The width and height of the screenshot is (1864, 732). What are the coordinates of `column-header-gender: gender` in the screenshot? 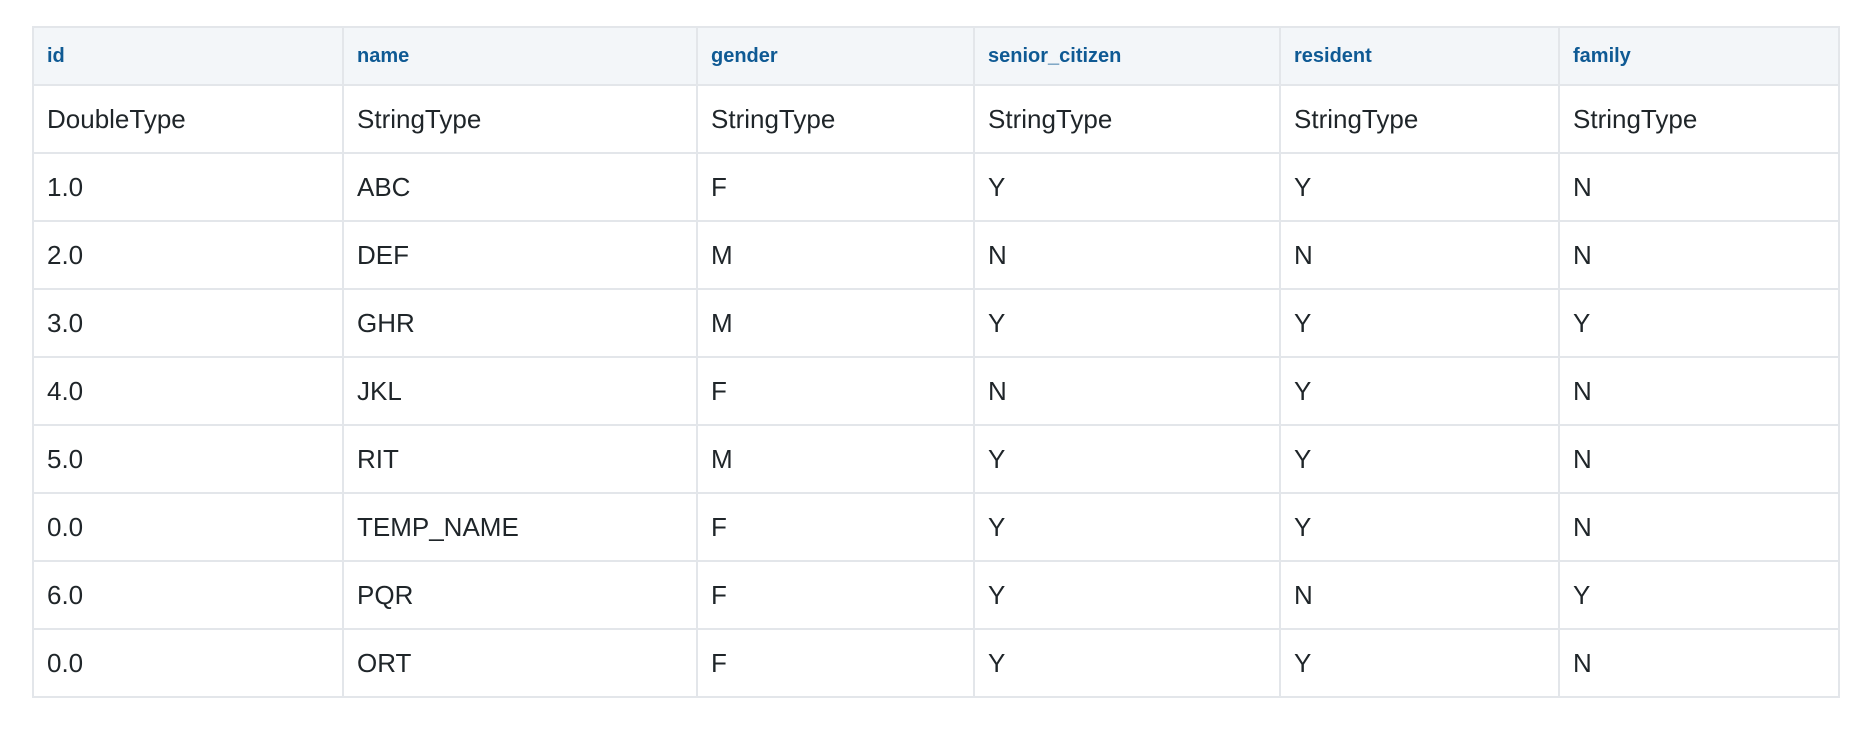 It's located at (835, 56).